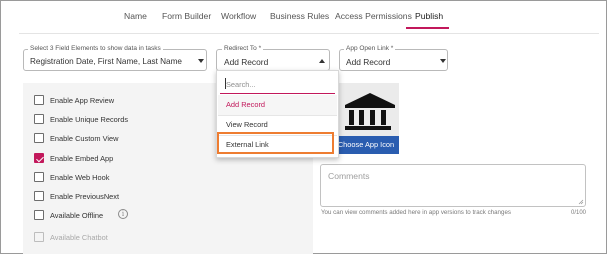 The image size is (607, 254). What do you see at coordinates (77, 215) in the screenshot?
I see `option-label: Available Offline` at bounding box center [77, 215].